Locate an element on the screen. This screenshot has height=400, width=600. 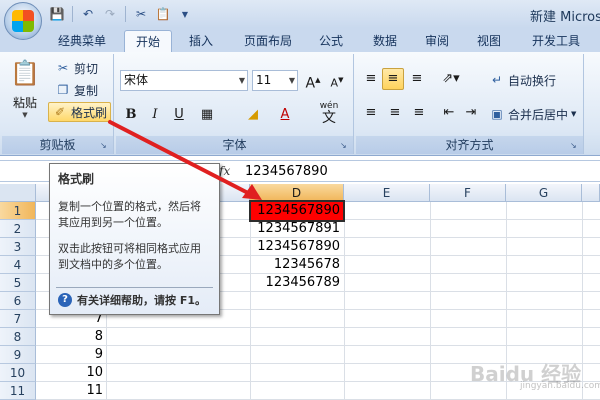
grow-font-button: A▲ is located at coordinates (313, 80).